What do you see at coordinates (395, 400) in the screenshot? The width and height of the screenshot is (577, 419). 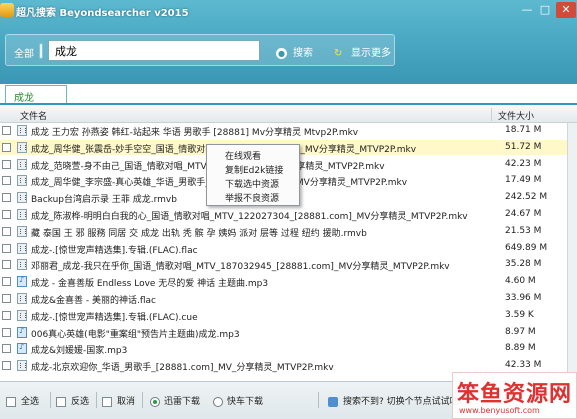 I see `switch-node-link: 搜索不到? 切换个节点试试吧!` at bounding box center [395, 400].